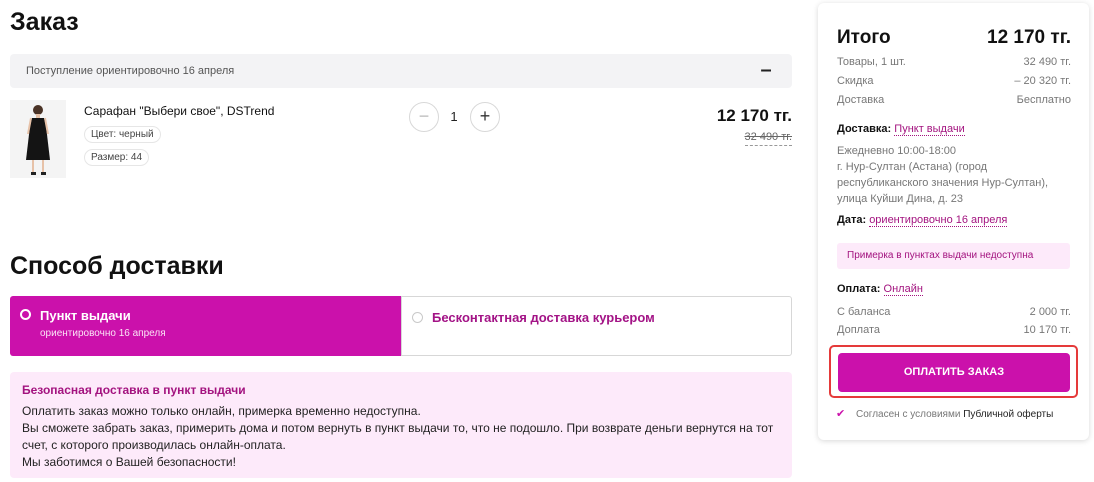 The width and height of the screenshot is (1094, 482). Describe the element at coordinates (1008, 414) in the screenshot. I see `public-offer-link: Публичной оферты` at that location.